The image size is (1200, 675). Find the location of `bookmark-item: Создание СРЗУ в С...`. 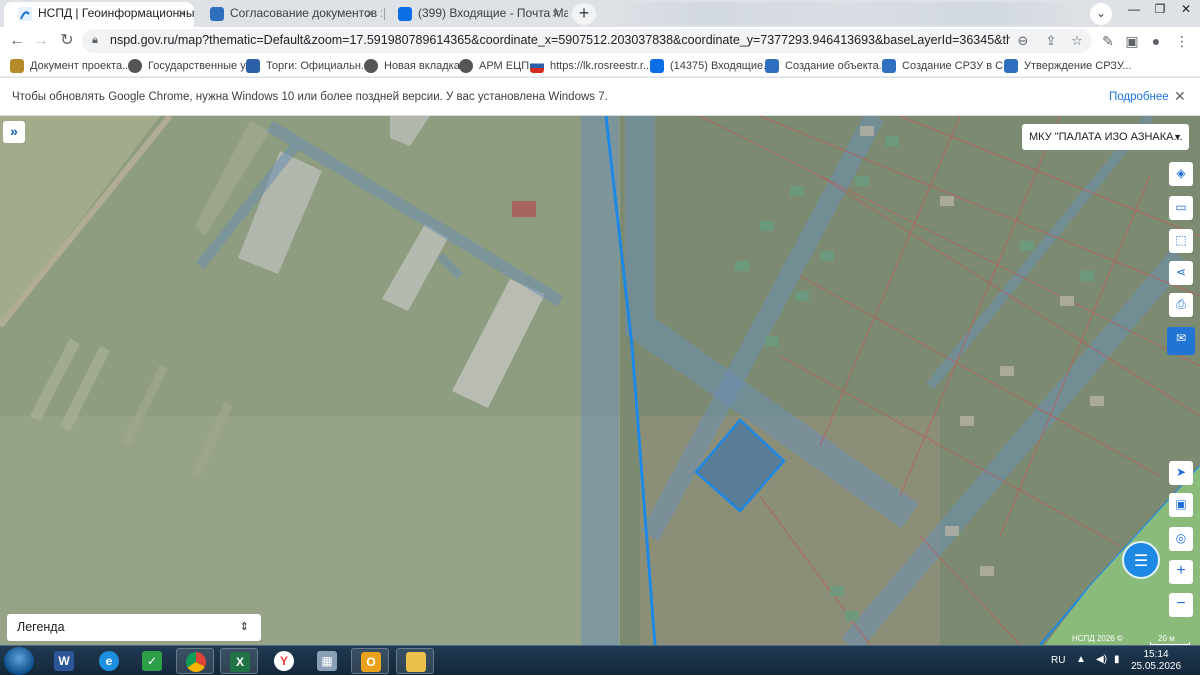

bookmark-item: Создание СРЗУ в С... is located at coordinates (947, 66).